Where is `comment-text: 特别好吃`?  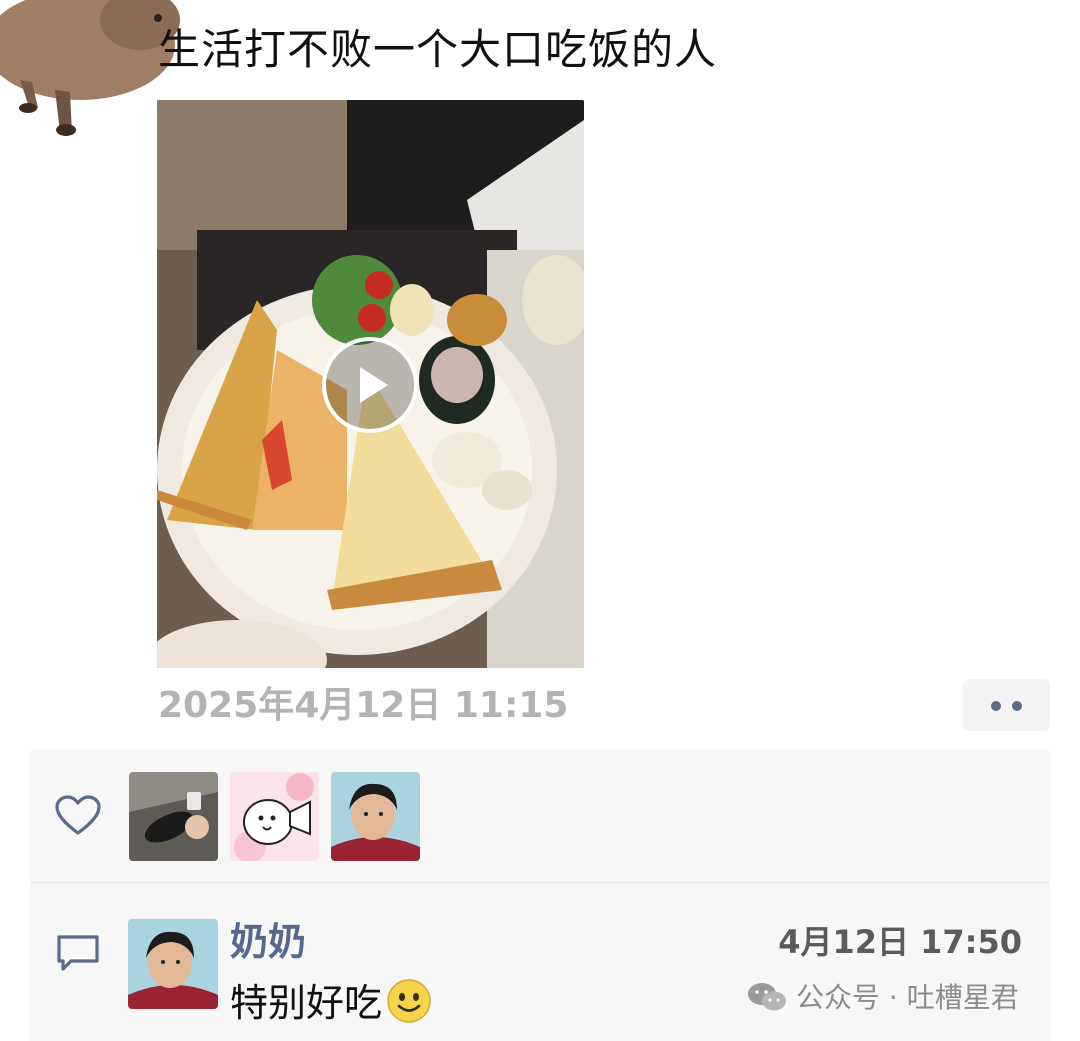 comment-text: 特别好吃 is located at coordinates (331, 1002).